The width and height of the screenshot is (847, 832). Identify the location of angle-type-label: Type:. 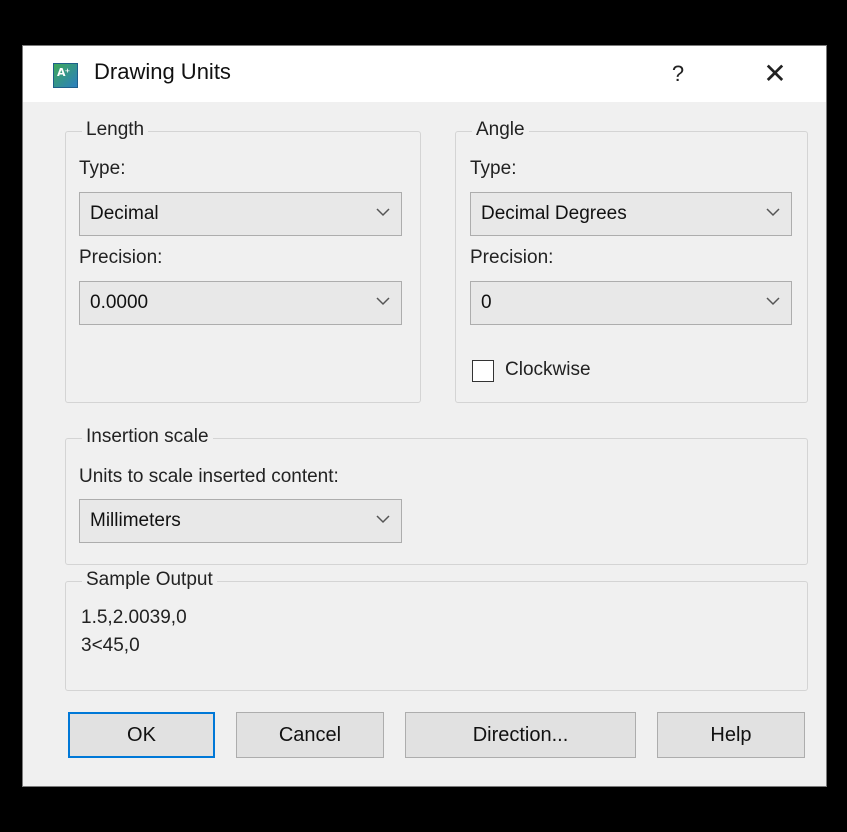
(493, 168).